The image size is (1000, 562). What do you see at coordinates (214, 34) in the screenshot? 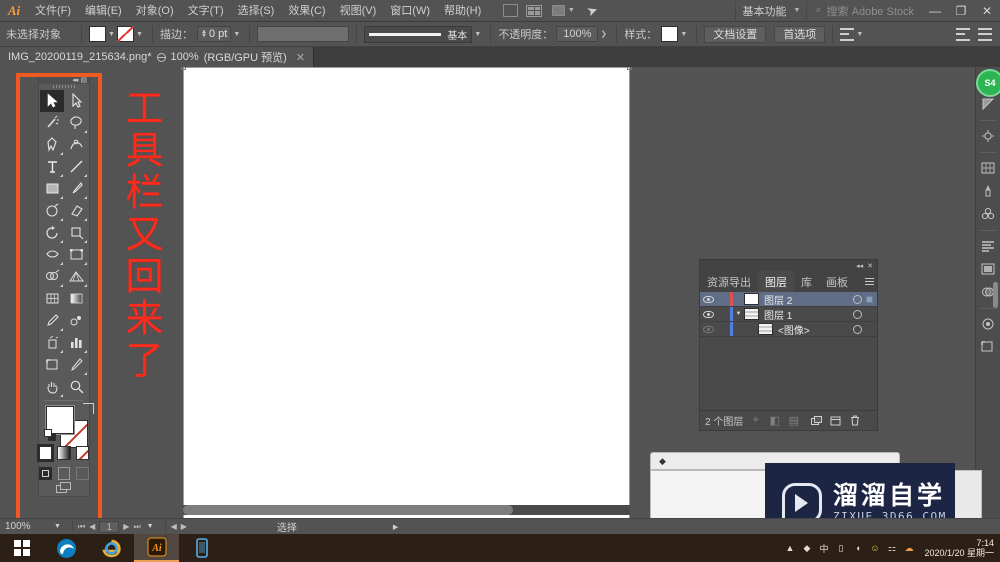
I see `stroke-weight-stepper: ▲ ▼ 0 pt` at bounding box center [214, 34].